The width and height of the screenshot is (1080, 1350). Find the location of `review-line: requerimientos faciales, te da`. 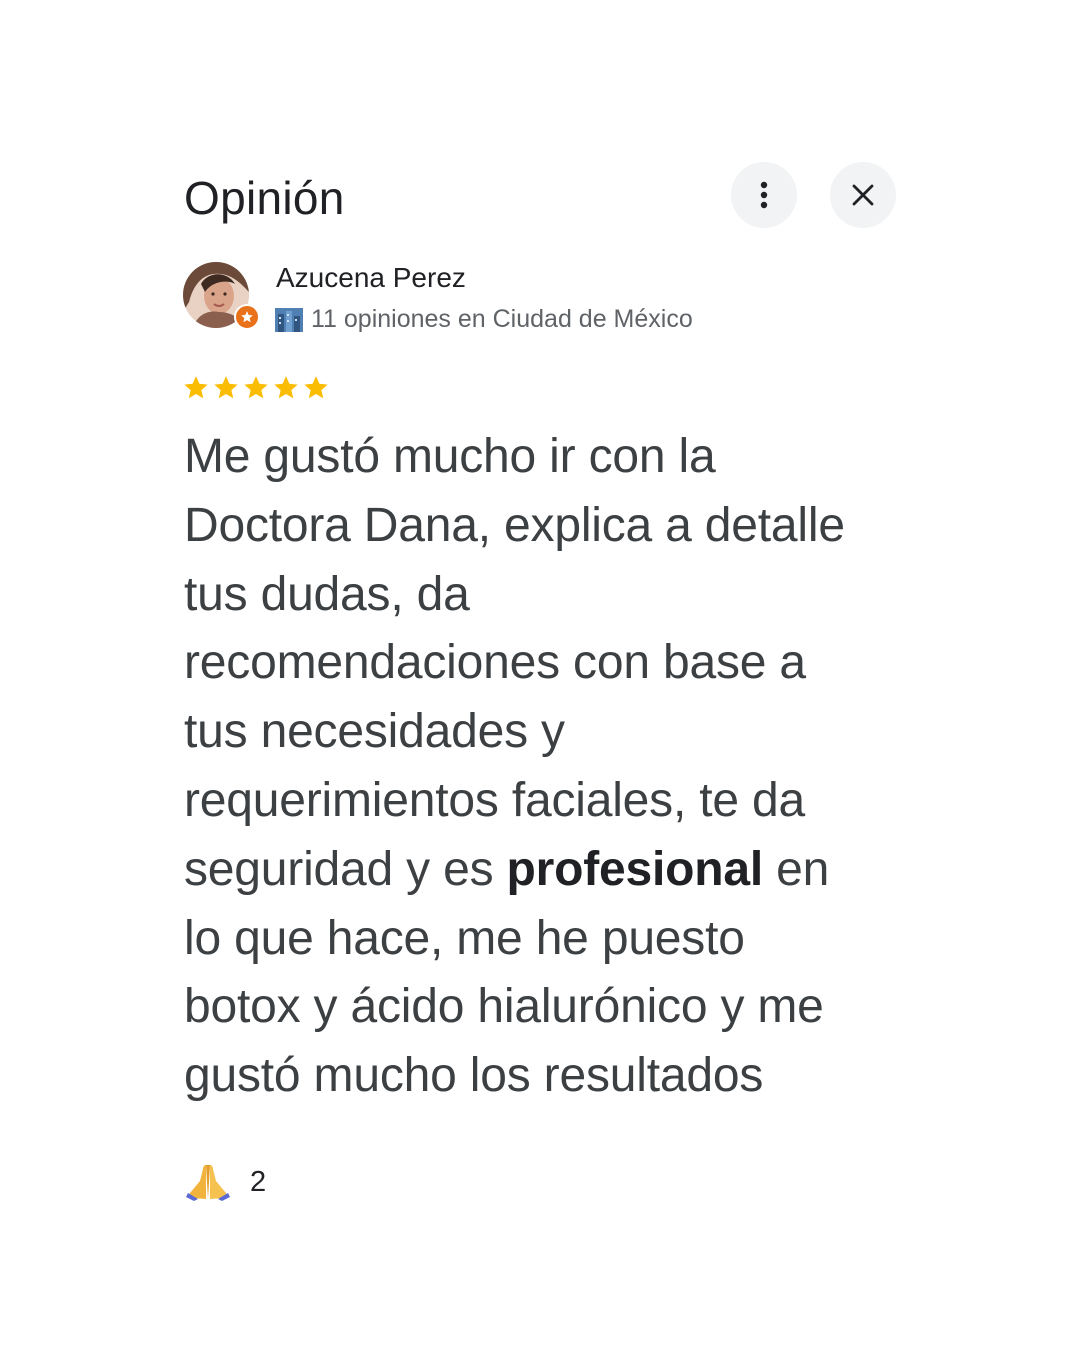

review-line: requerimientos faciales, te da is located at coordinates (495, 800).